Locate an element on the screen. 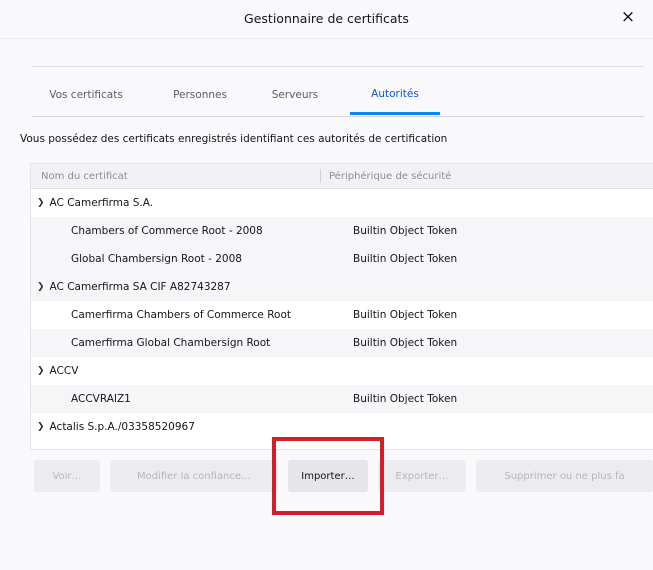  tree-item-row: ACCVRAIZ1 Builtin Object Token is located at coordinates (342, 399).